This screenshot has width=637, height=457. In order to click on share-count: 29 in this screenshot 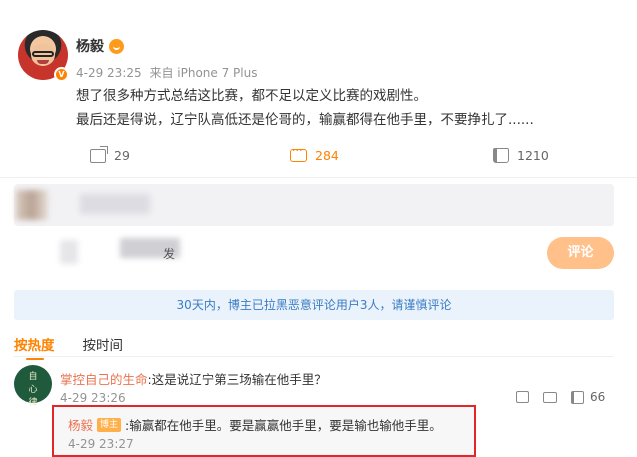, I will do `click(122, 155)`.